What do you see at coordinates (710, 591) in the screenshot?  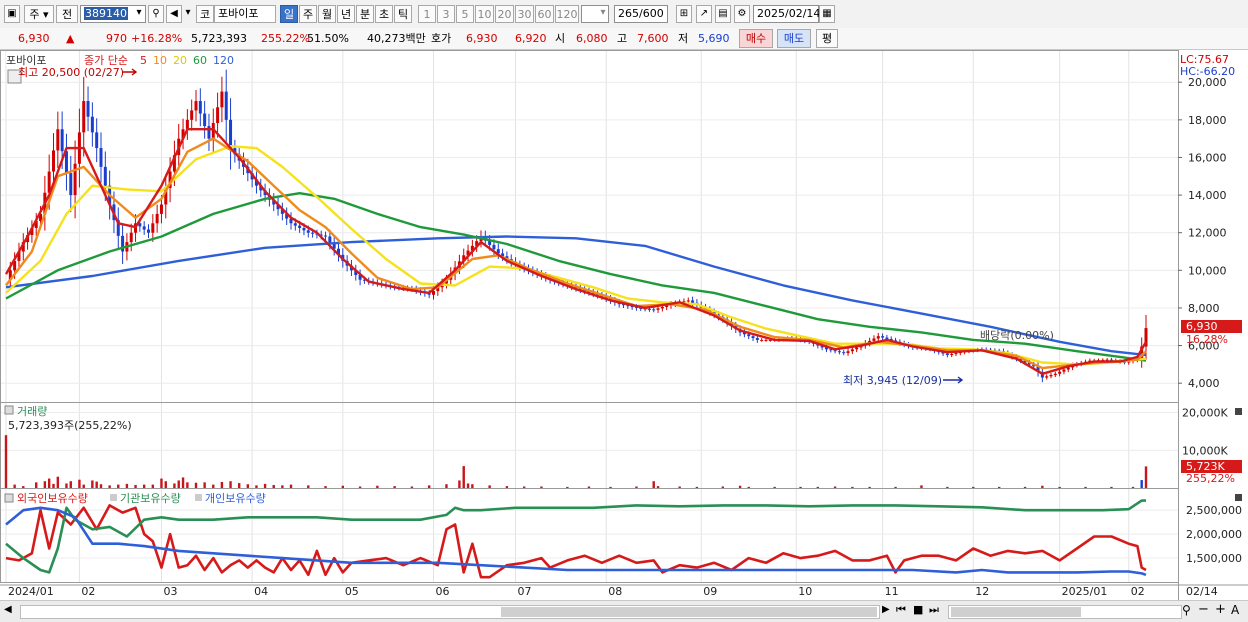 I see `x-tick-label: 09` at bounding box center [710, 591].